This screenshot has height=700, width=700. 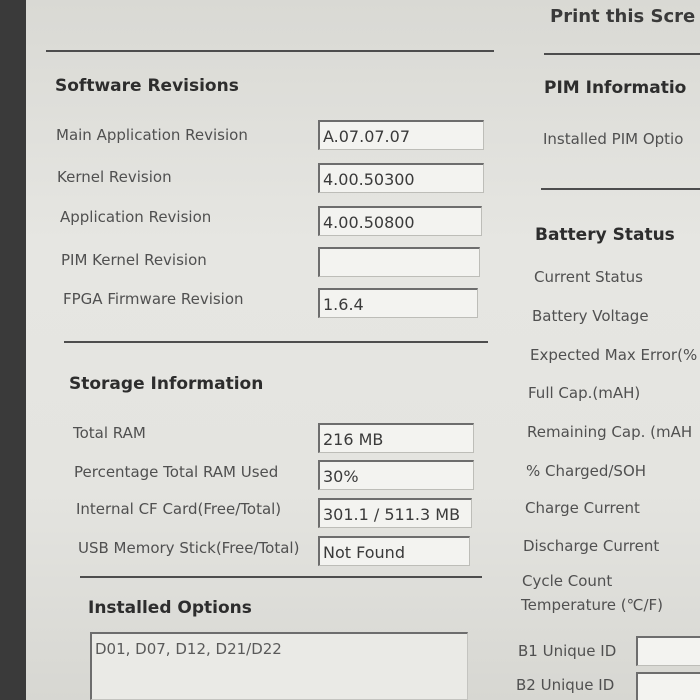 What do you see at coordinates (396, 475) in the screenshot?
I see `ram-used-field: 30%` at bounding box center [396, 475].